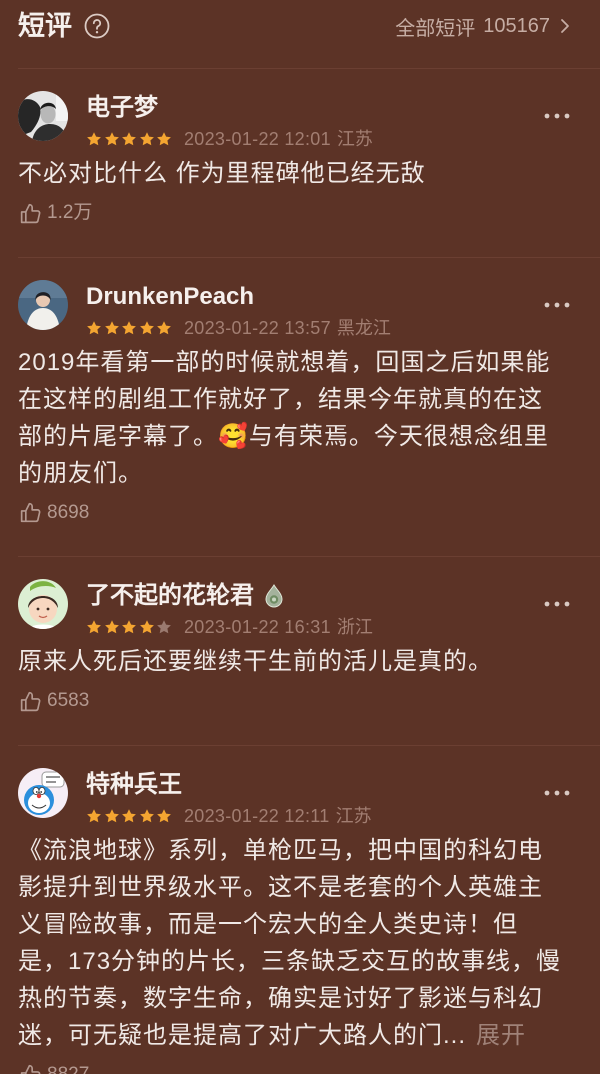  I want to click on rating-row: 2023-01-22 12:01 江苏, so click(229, 139).